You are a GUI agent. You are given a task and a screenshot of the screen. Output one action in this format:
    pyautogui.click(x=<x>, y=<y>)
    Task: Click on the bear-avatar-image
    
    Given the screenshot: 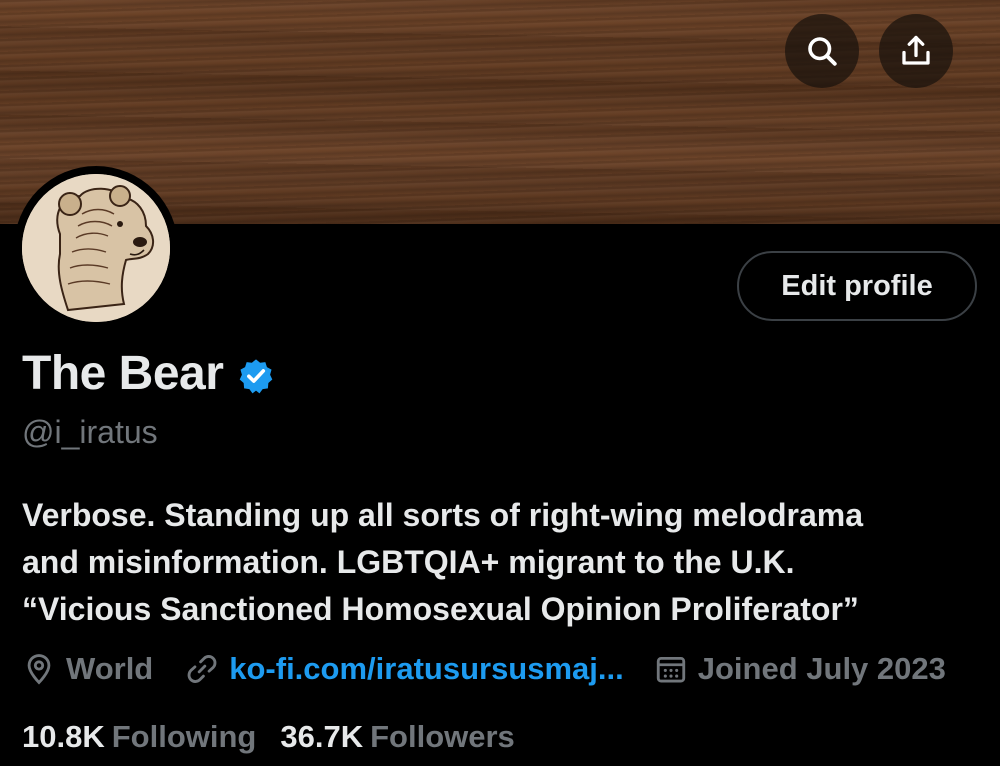 What is the action you would take?
    pyautogui.click(x=96, y=248)
    